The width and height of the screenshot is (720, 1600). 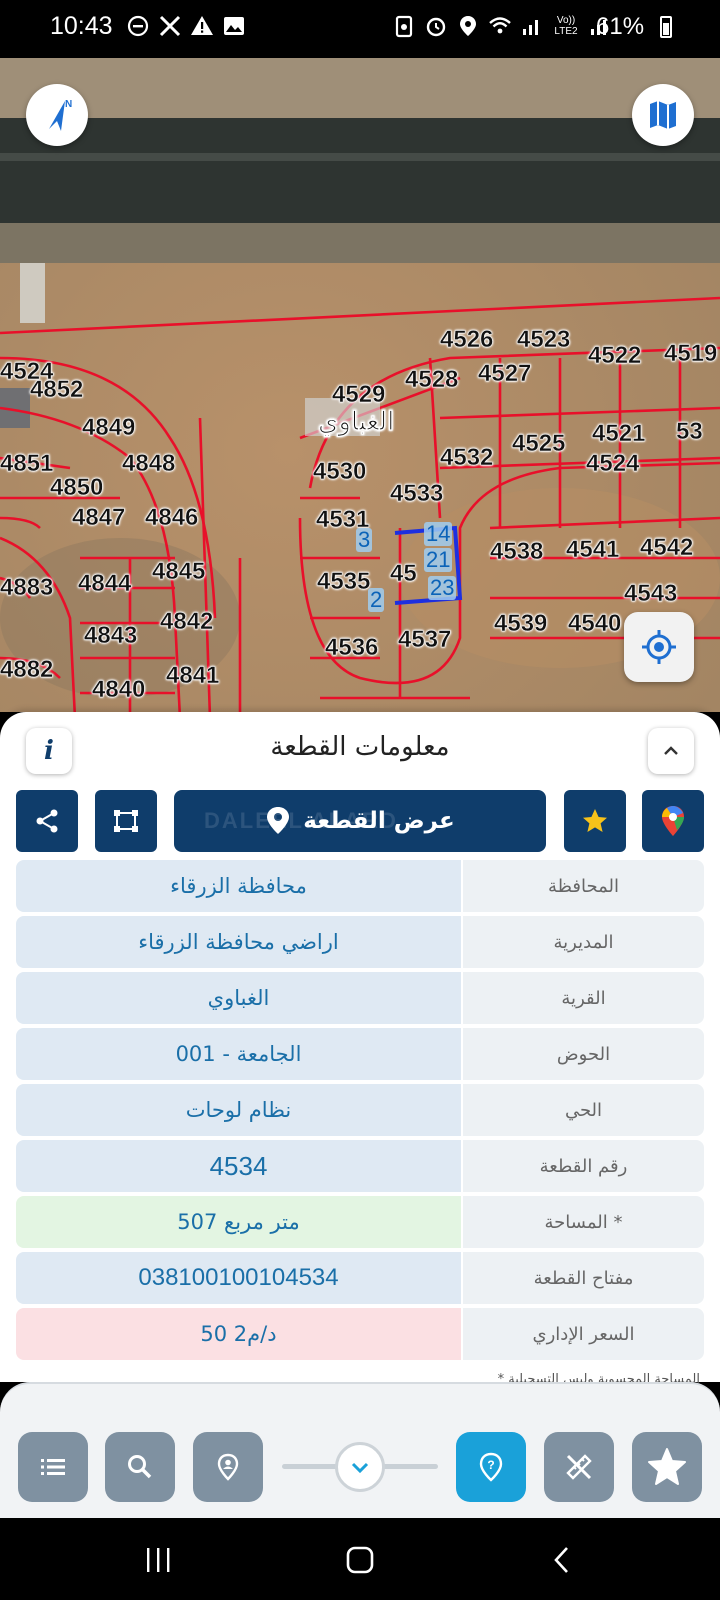 What do you see at coordinates (27, 588) in the screenshot?
I see `parcel-label: 4883` at bounding box center [27, 588].